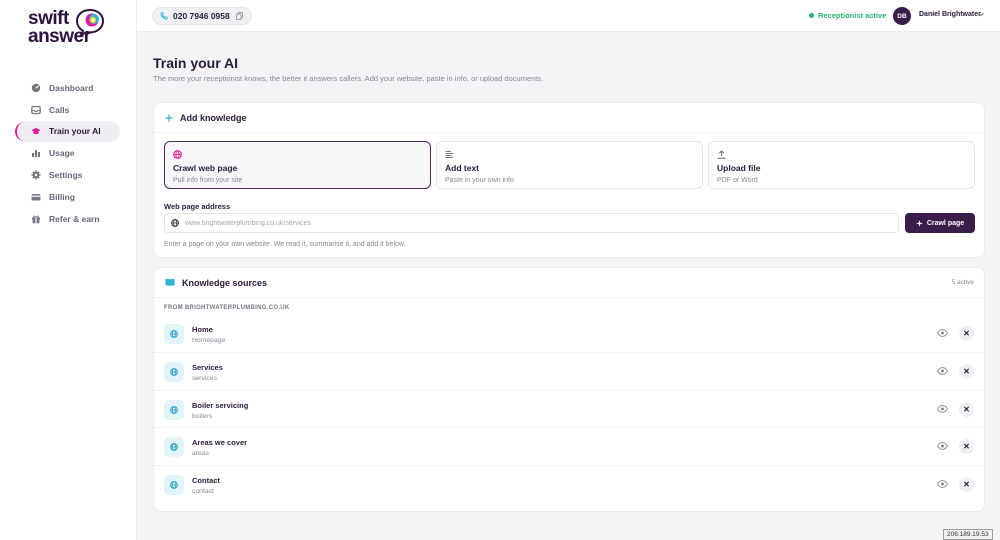  Describe the element at coordinates (852, 15) in the screenshot. I see `status-text: Receptionist active` at that location.